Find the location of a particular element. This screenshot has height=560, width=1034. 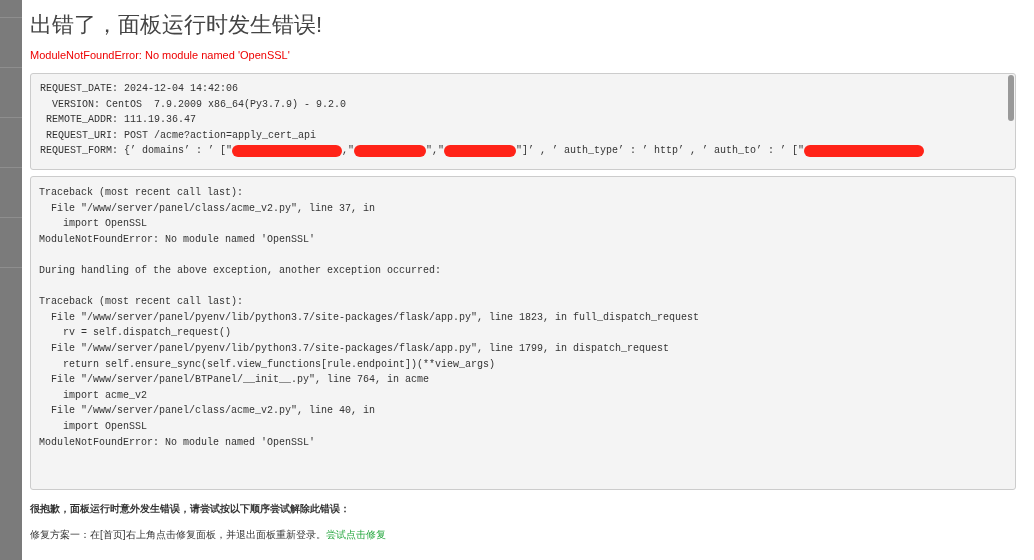

request-line: VERSION: CentOS 7.9.2009 x86_64(Py3.7.9) - 9.2.0 is located at coordinates (199, 104).